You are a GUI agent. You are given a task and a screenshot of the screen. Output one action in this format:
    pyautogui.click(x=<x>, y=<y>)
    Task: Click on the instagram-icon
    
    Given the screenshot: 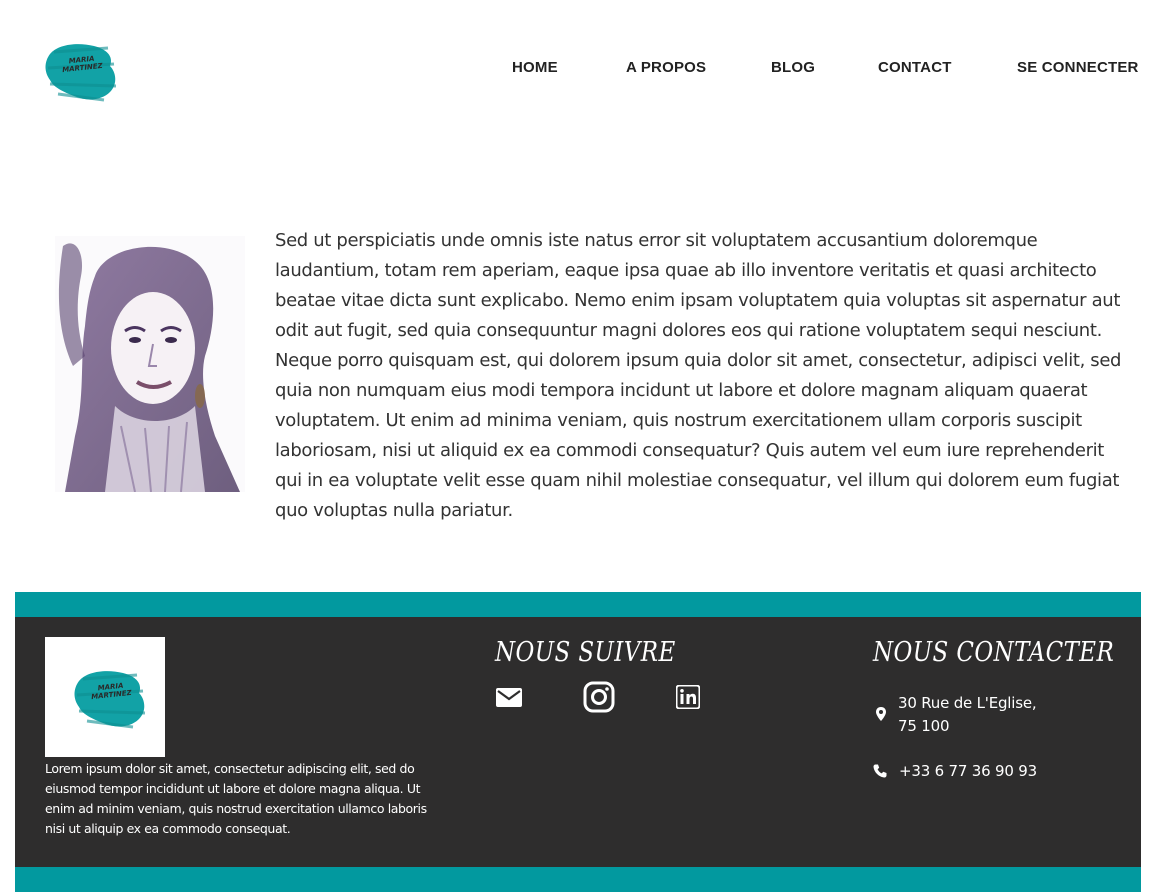 What is the action you would take?
    pyautogui.click(x=599, y=697)
    